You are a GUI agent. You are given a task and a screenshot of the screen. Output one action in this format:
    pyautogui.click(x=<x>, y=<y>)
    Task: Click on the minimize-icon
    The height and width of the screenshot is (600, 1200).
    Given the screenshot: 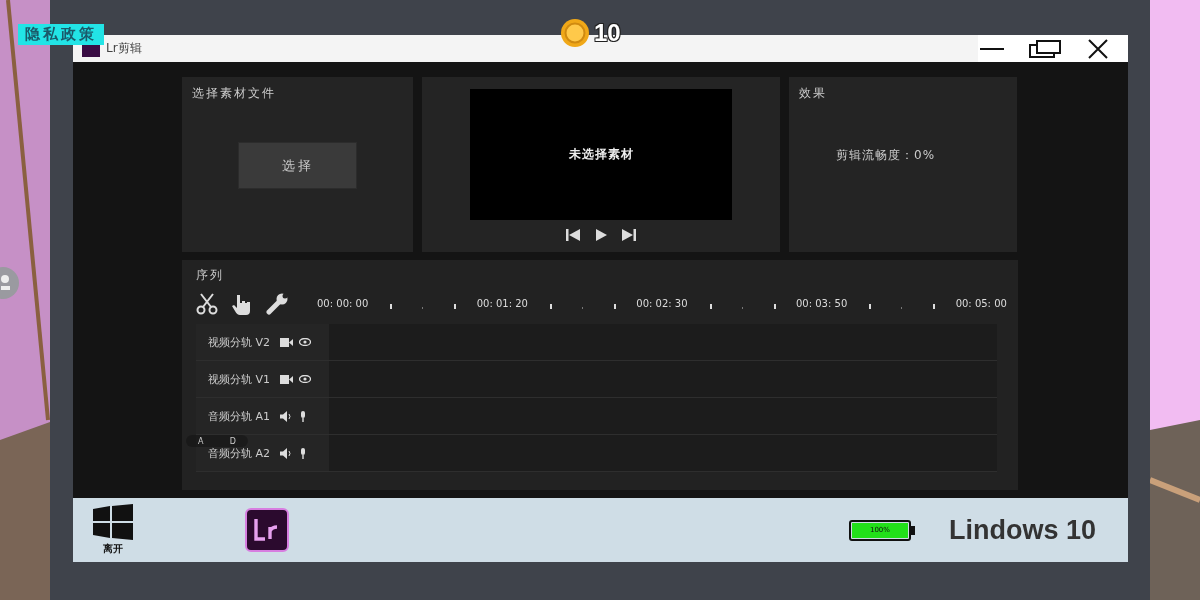 What is the action you would take?
    pyautogui.click(x=992, y=48)
    